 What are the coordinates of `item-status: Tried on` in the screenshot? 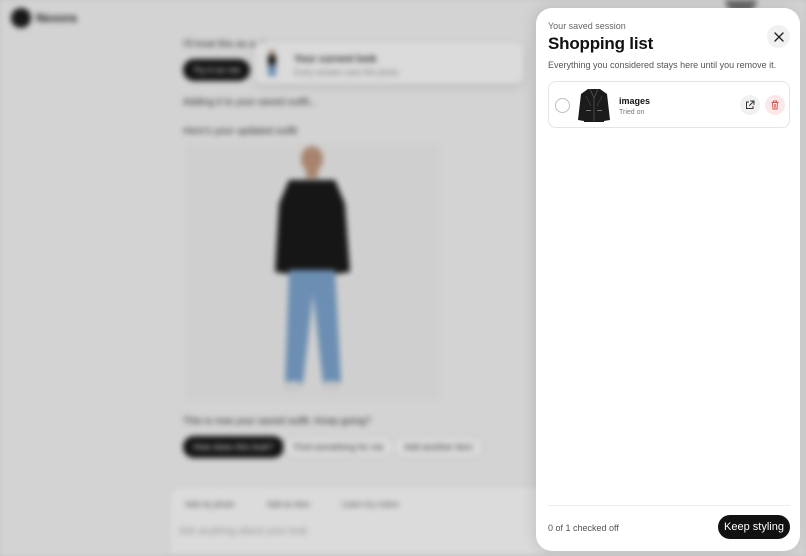 It's located at (632, 112).